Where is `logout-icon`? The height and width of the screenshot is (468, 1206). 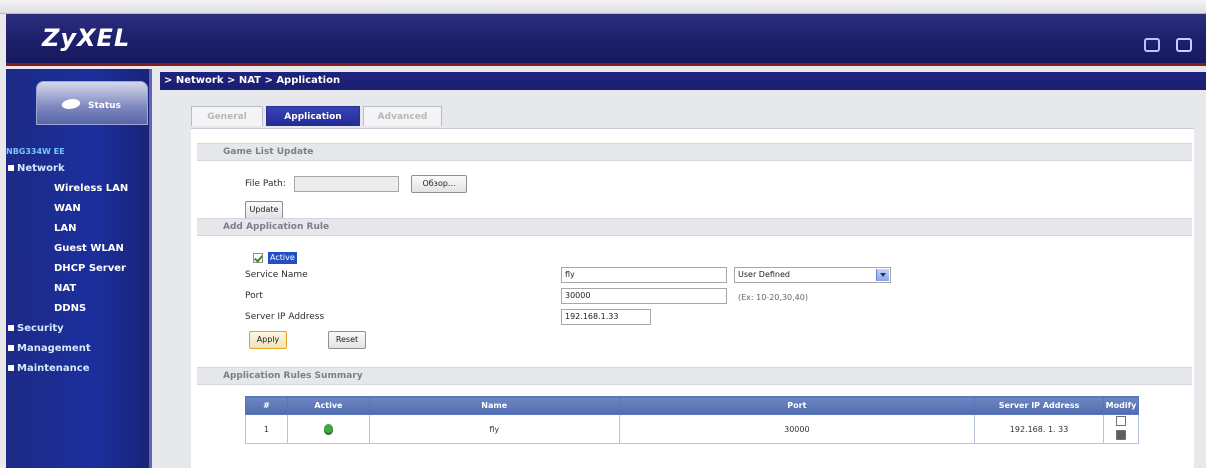 logout-icon is located at coordinates (1184, 45).